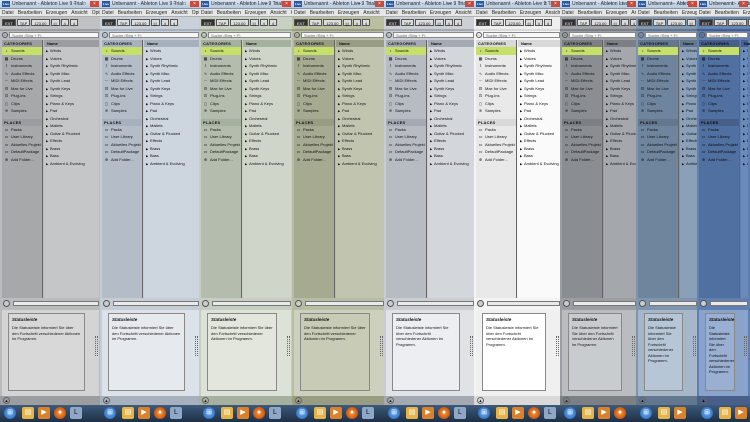  What do you see at coordinates (71, 66) in the screenshot?
I see `list-item: ▶Synth Rhythmic` at bounding box center [71, 66].